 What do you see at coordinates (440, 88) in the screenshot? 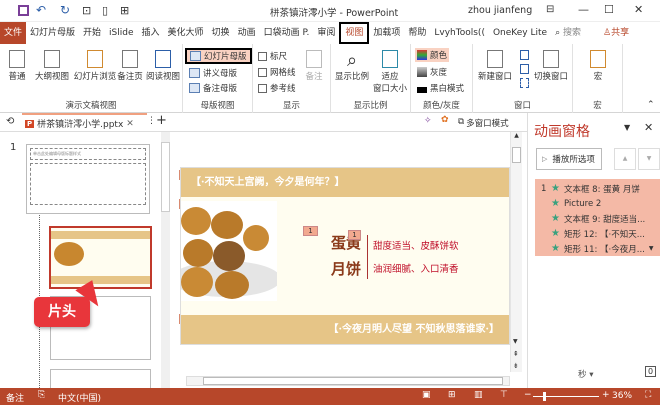
I see `black-white-button: 黑白模式` at bounding box center [440, 88].